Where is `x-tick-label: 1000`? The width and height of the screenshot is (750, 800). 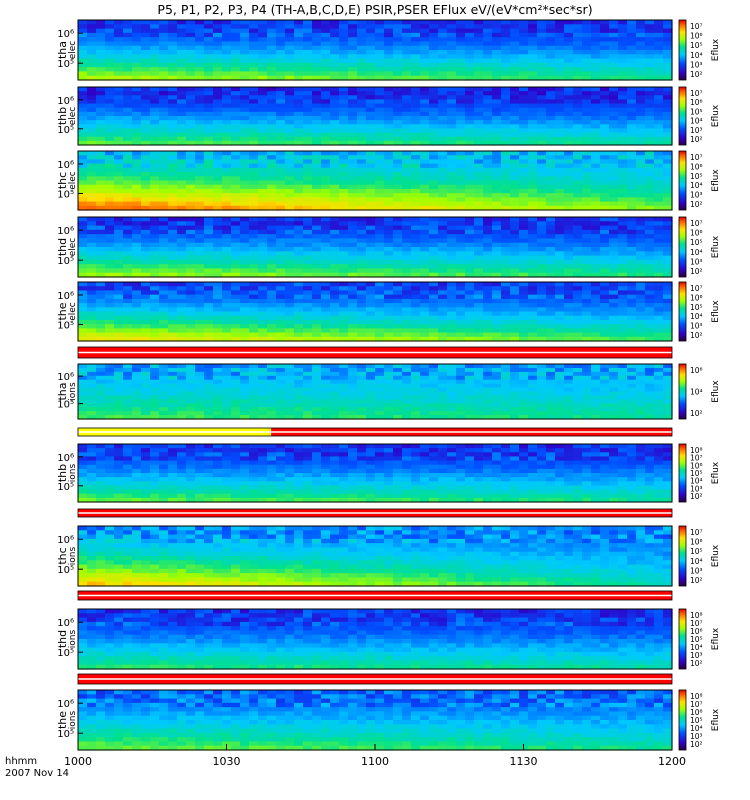 x-tick-label: 1000 is located at coordinates (78, 761).